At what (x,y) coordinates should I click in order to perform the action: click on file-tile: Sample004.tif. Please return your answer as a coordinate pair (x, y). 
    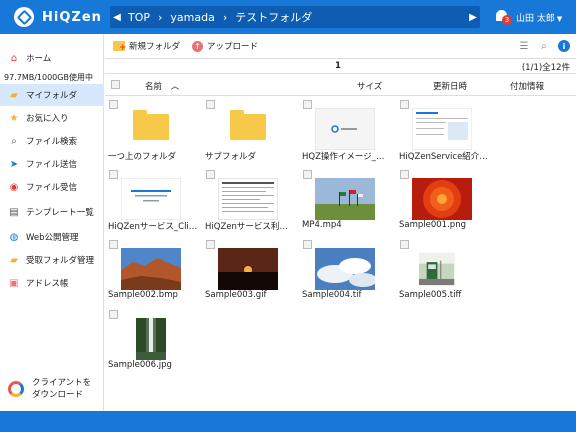
    Looking at the image, I should click on (345, 273).